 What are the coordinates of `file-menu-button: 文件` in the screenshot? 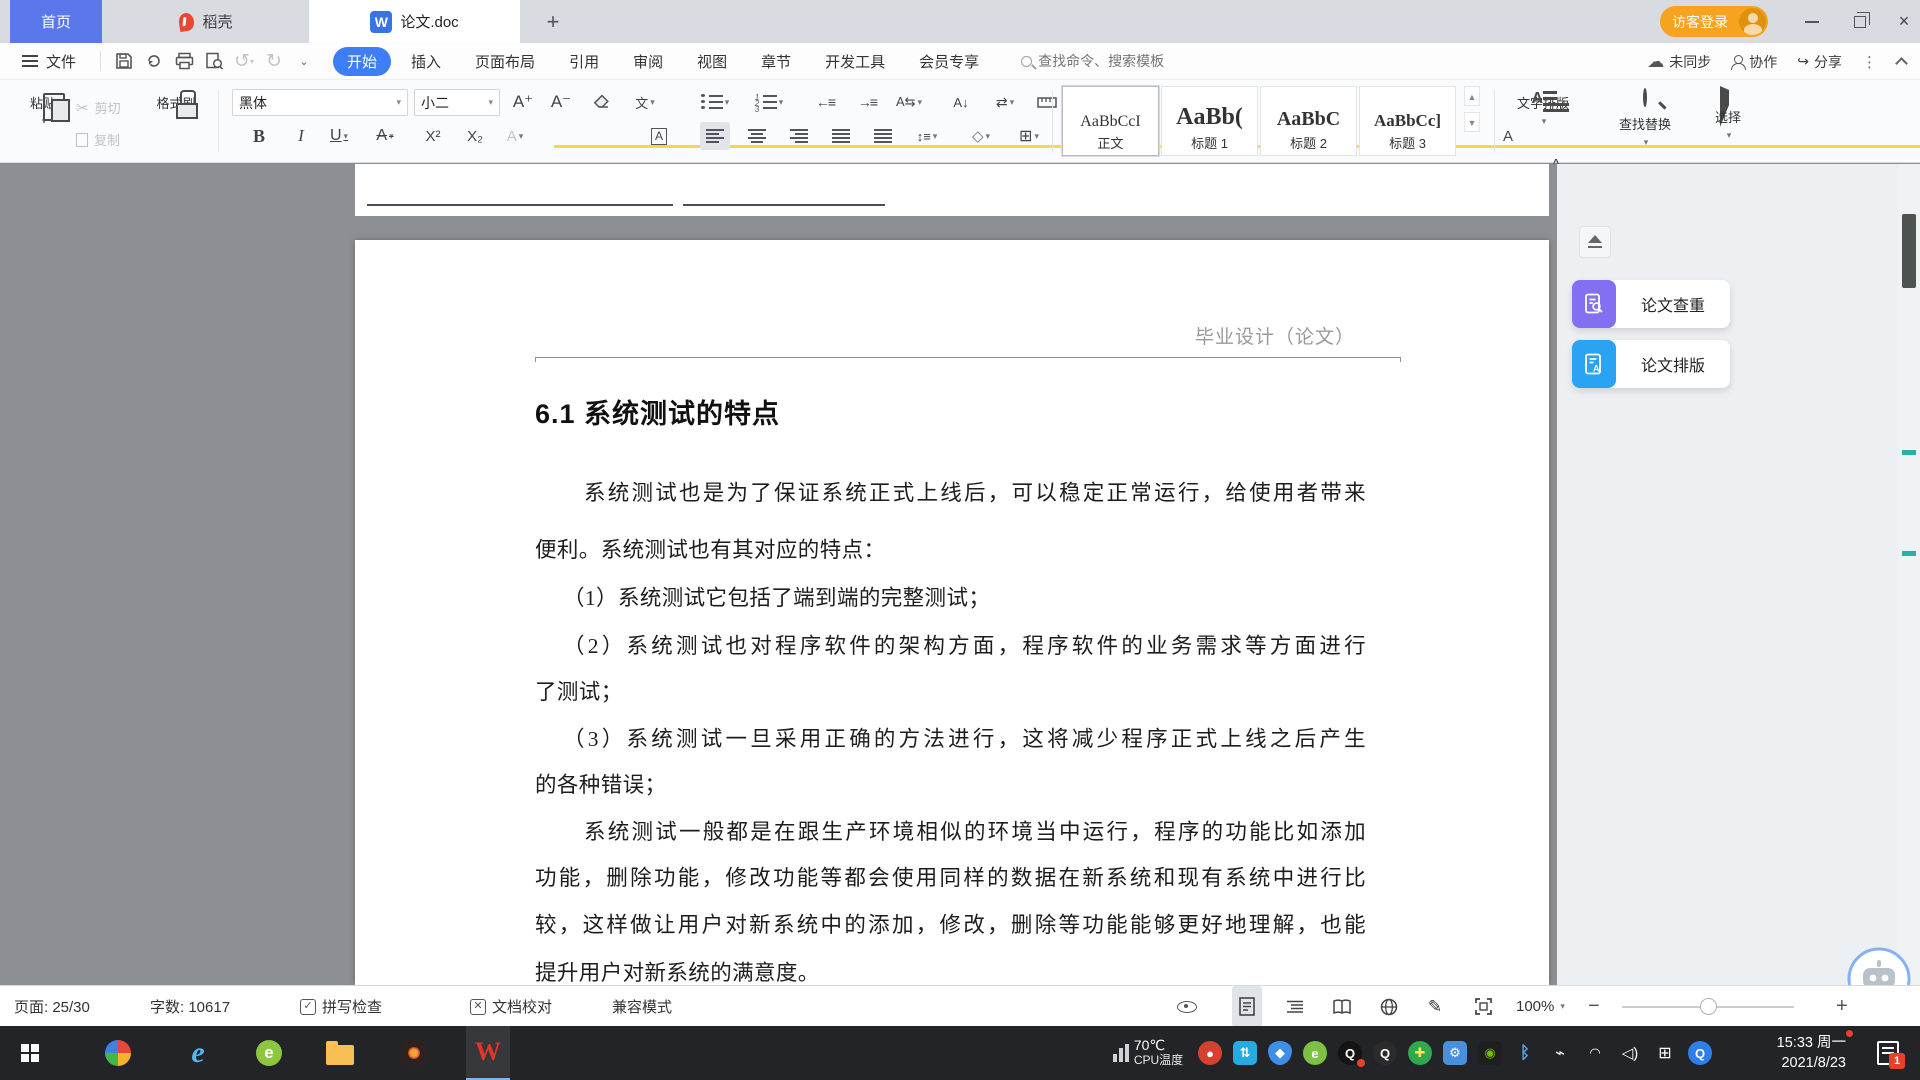 It's located at (46, 61).